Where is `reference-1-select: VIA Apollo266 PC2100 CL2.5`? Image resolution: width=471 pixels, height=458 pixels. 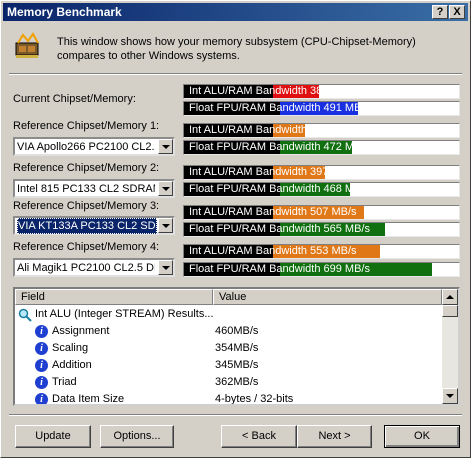
reference-1-select: VIA Apollo266 PC2100 CL2.5 is located at coordinates (94, 146).